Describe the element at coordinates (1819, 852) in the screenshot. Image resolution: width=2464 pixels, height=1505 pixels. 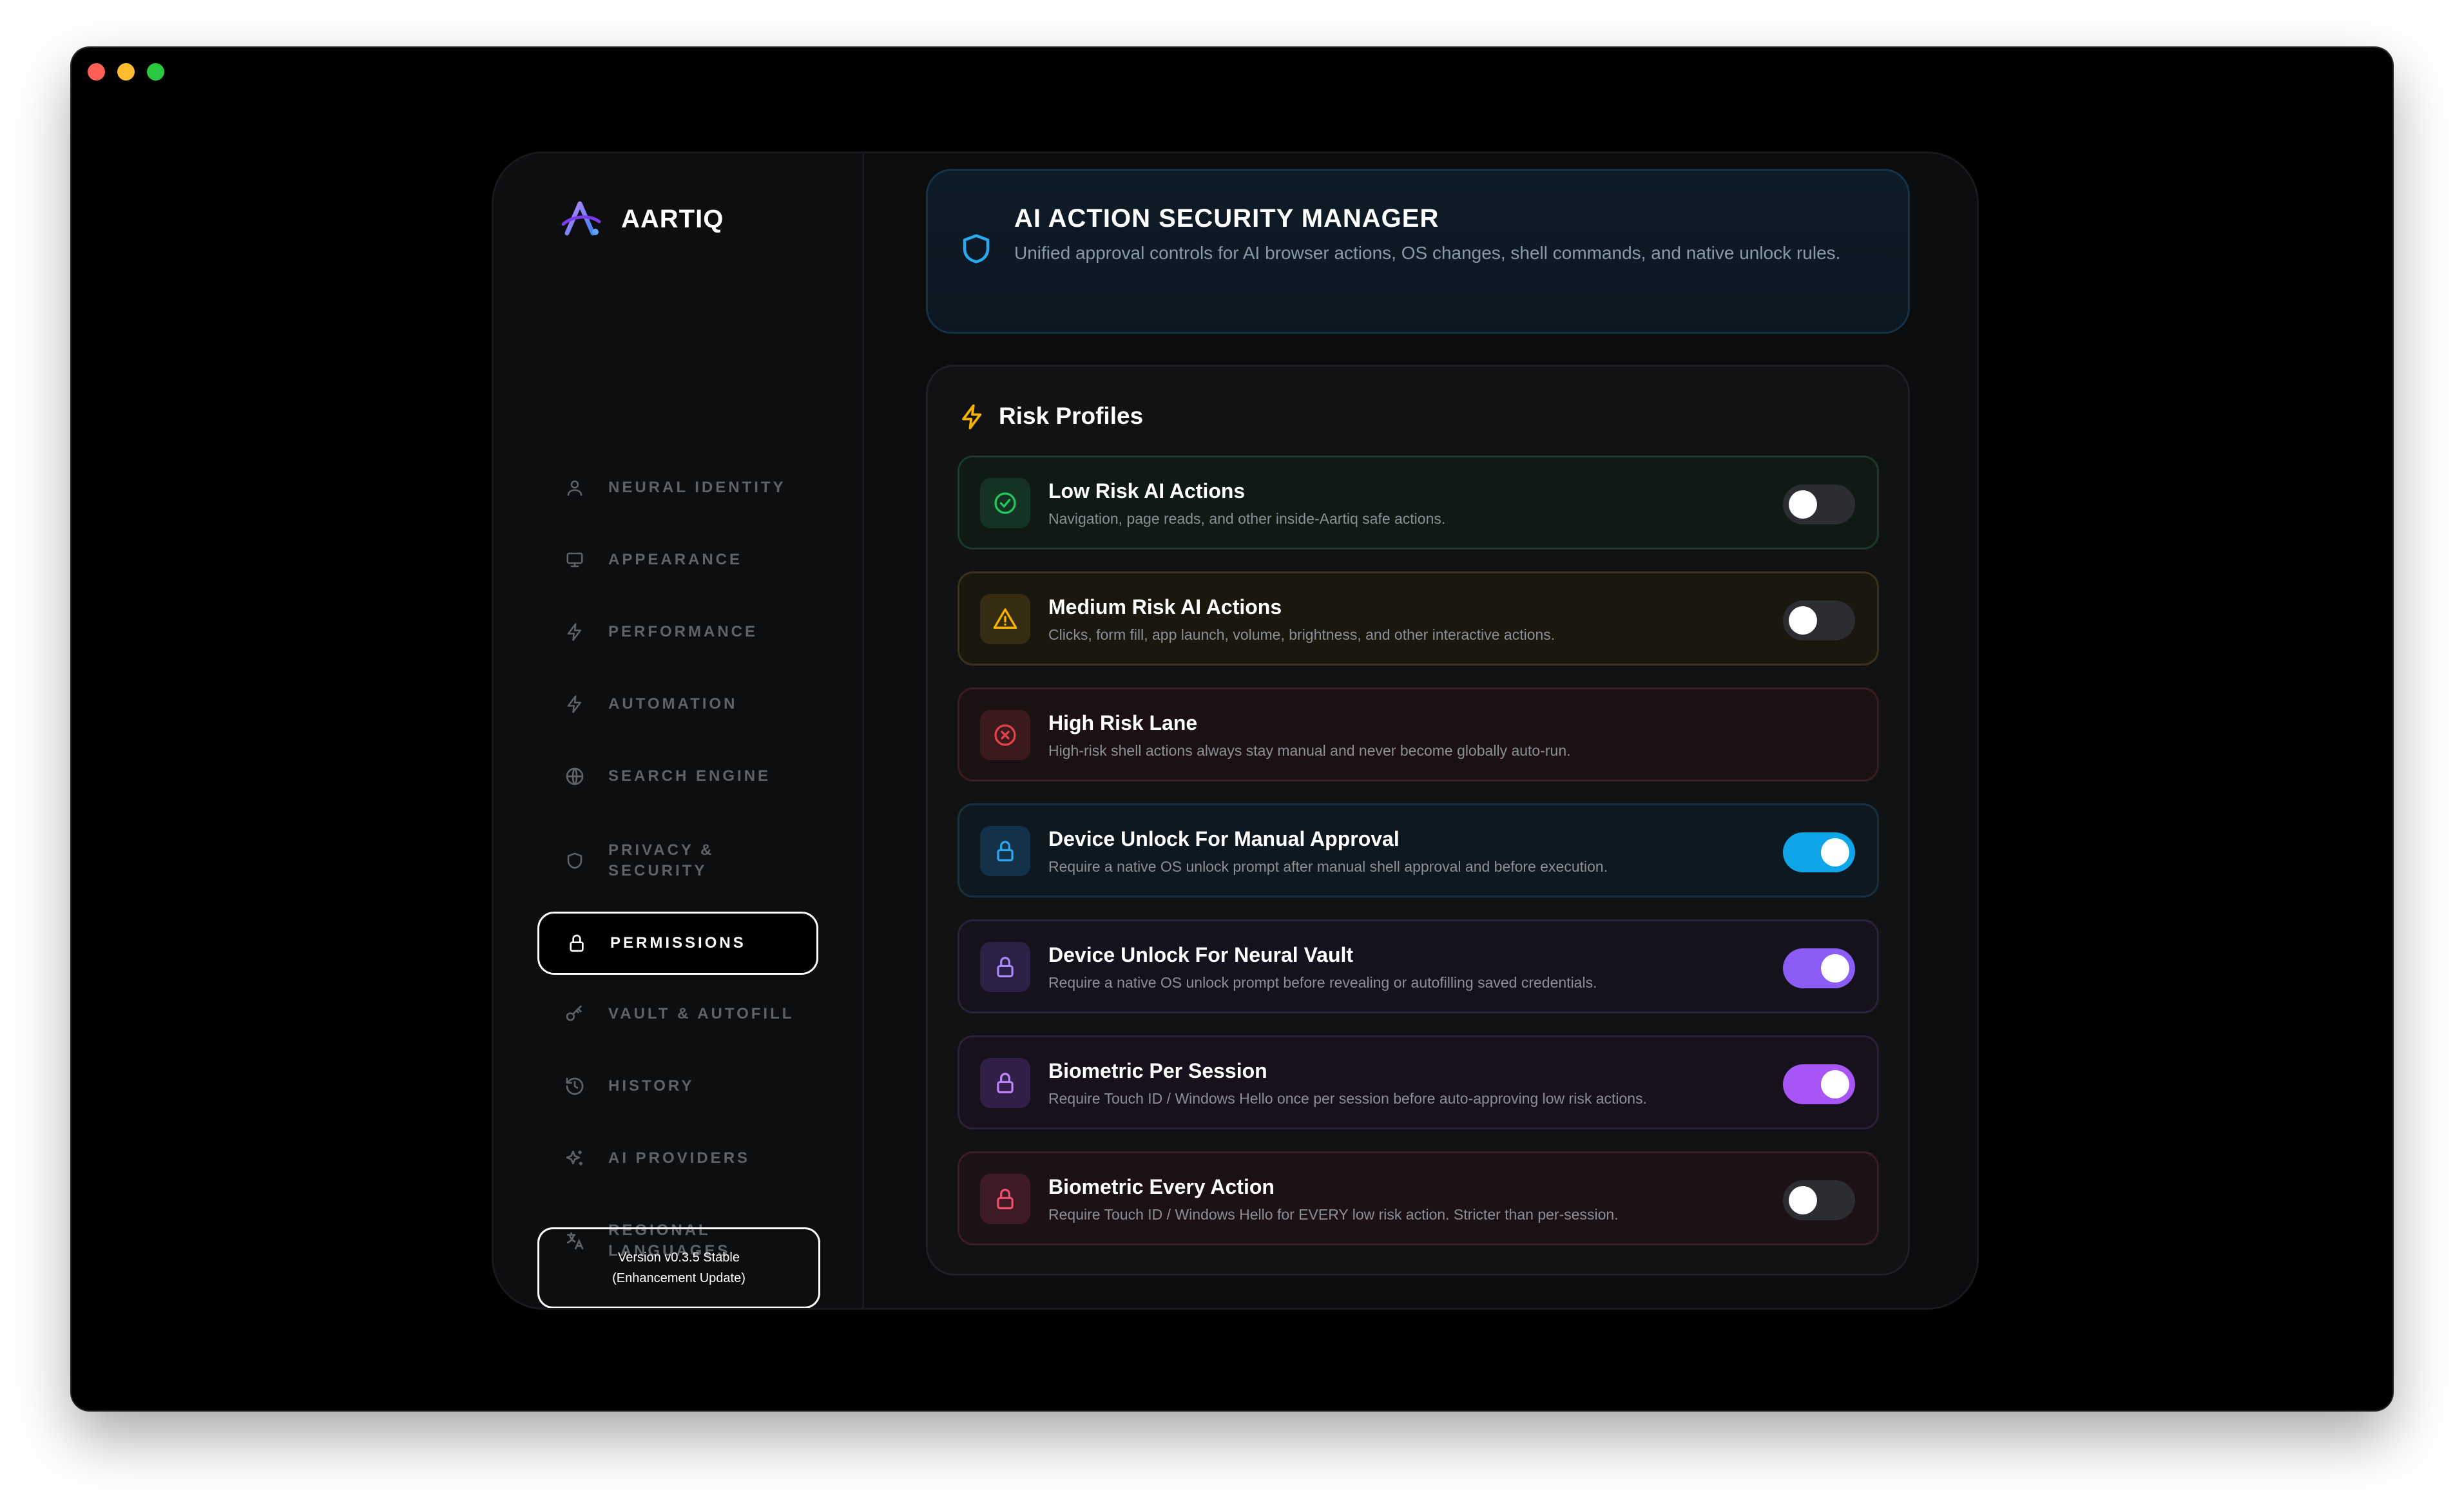
I see `device-unlock-manual-toggle` at that location.